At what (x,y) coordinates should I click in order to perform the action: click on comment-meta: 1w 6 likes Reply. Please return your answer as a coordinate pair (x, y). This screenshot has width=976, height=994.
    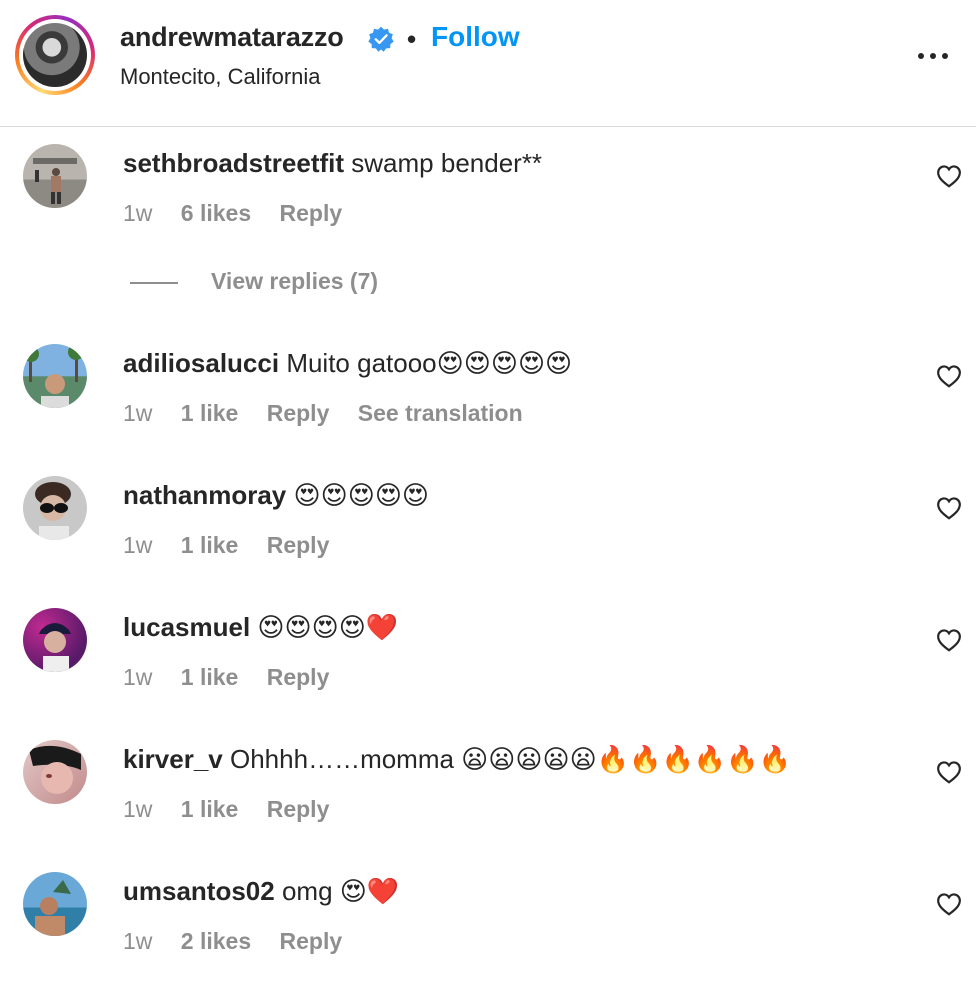
    Looking at the image, I should click on (243, 213).